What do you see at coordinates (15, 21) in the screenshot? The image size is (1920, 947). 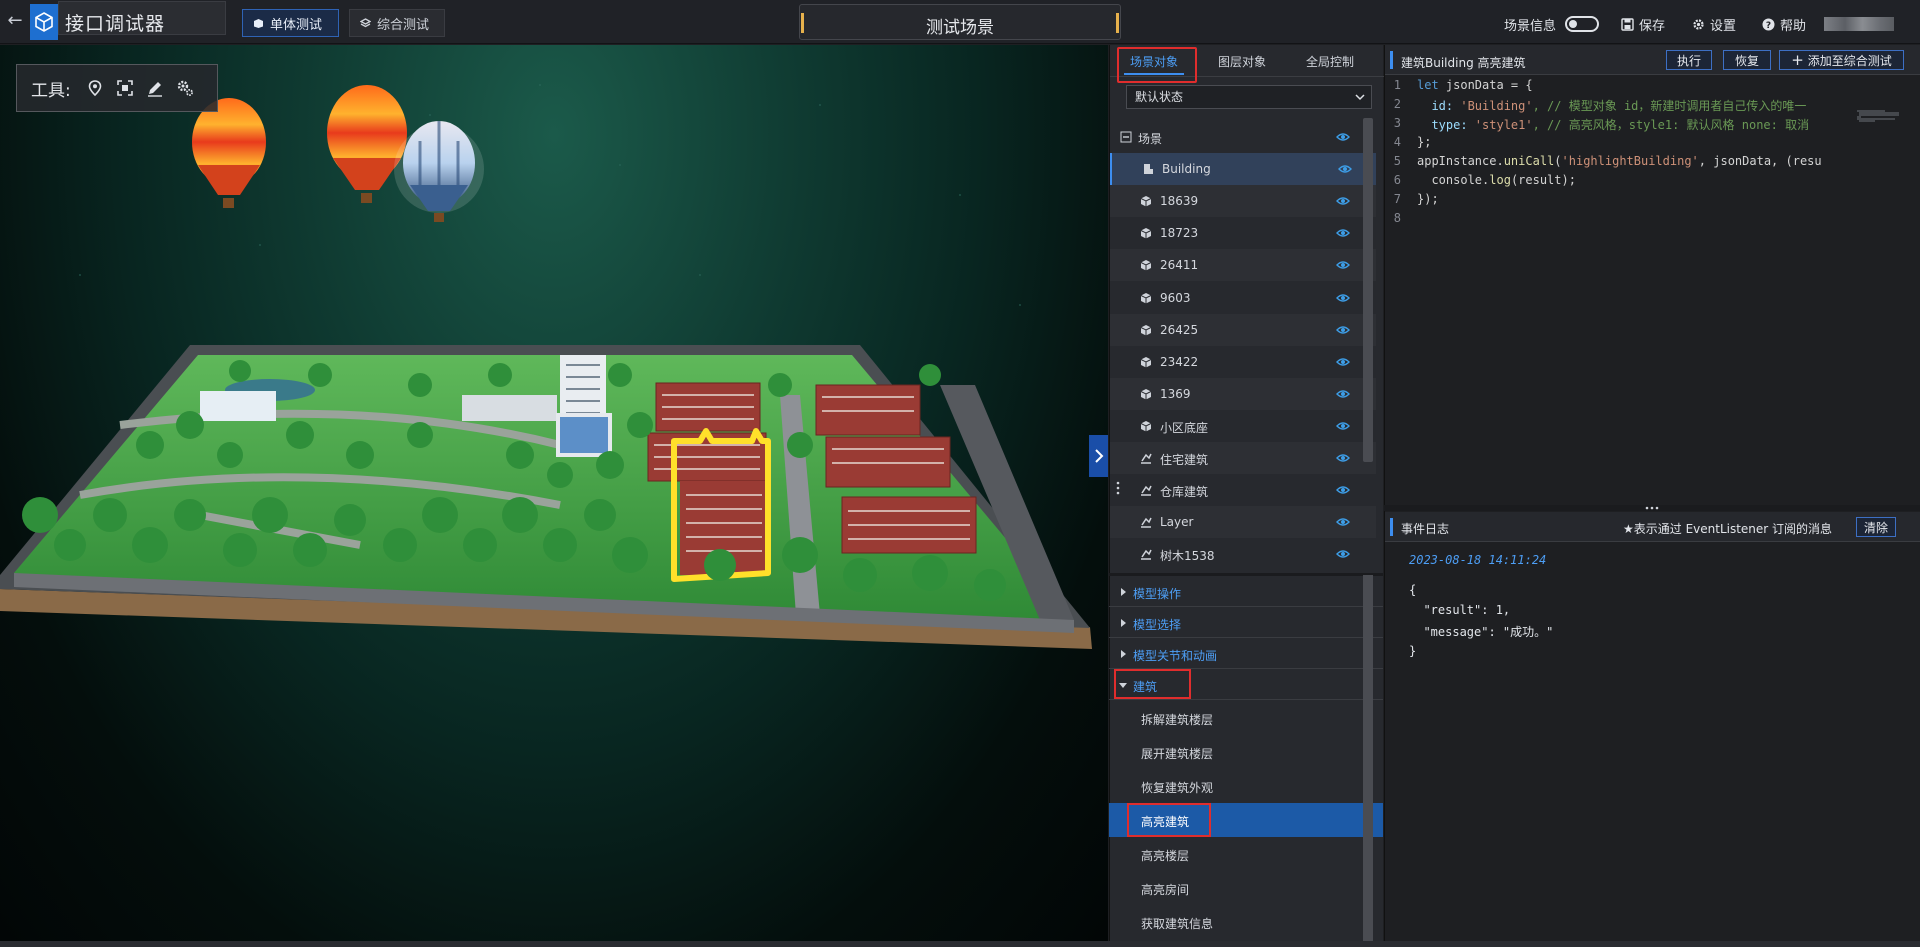 I see `back-arrow-icon: ←` at bounding box center [15, 21].